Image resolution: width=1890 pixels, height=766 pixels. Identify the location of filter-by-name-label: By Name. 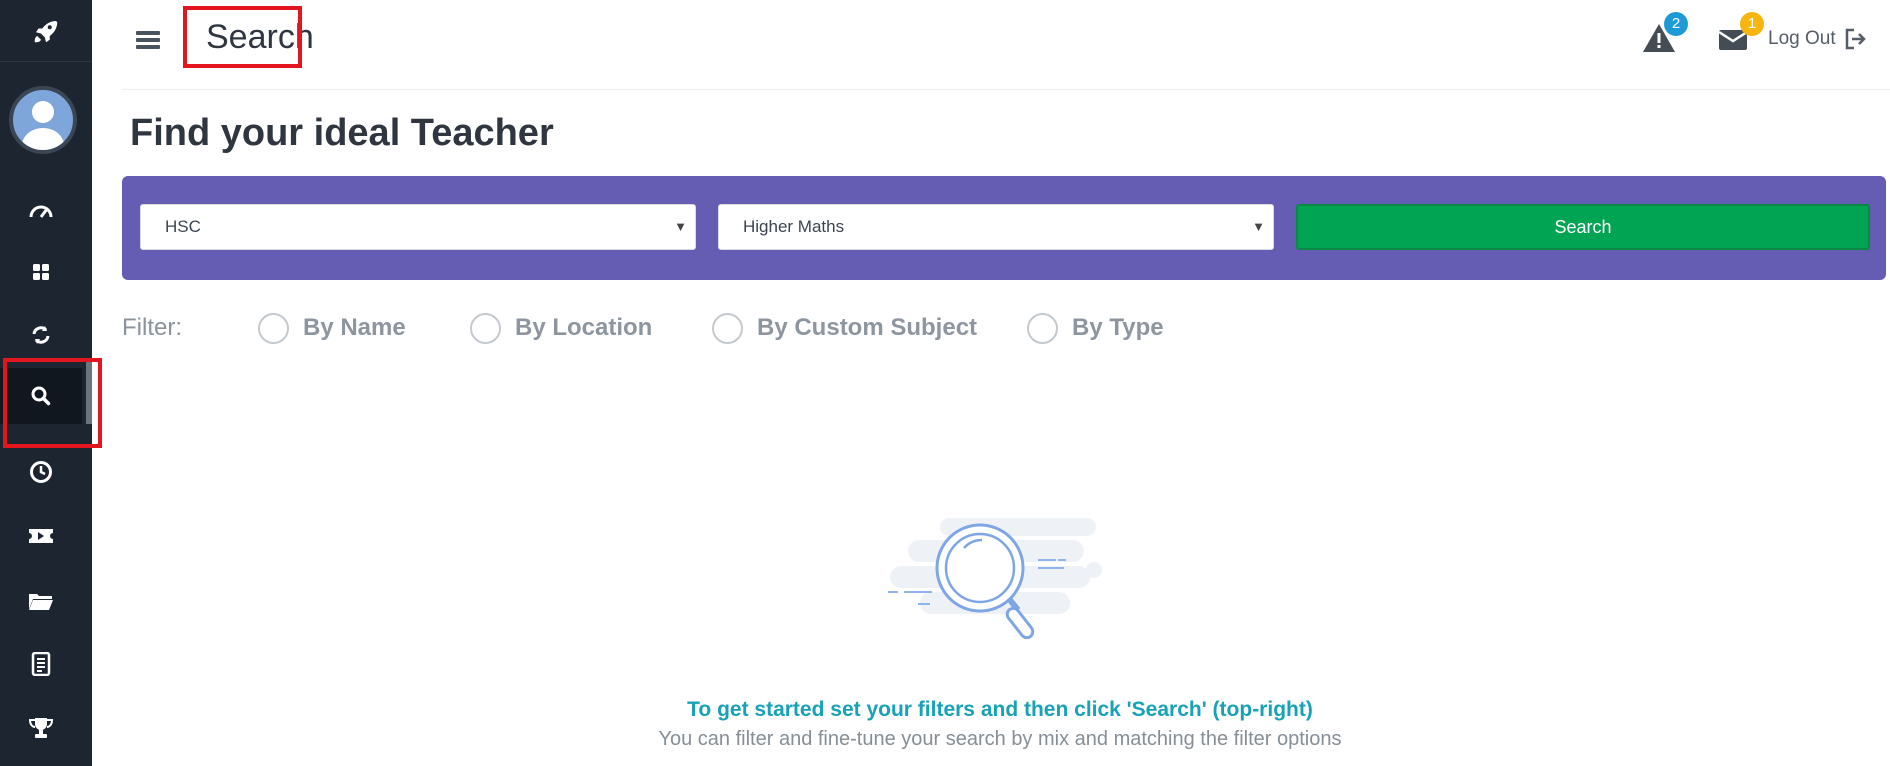
(354, 327).